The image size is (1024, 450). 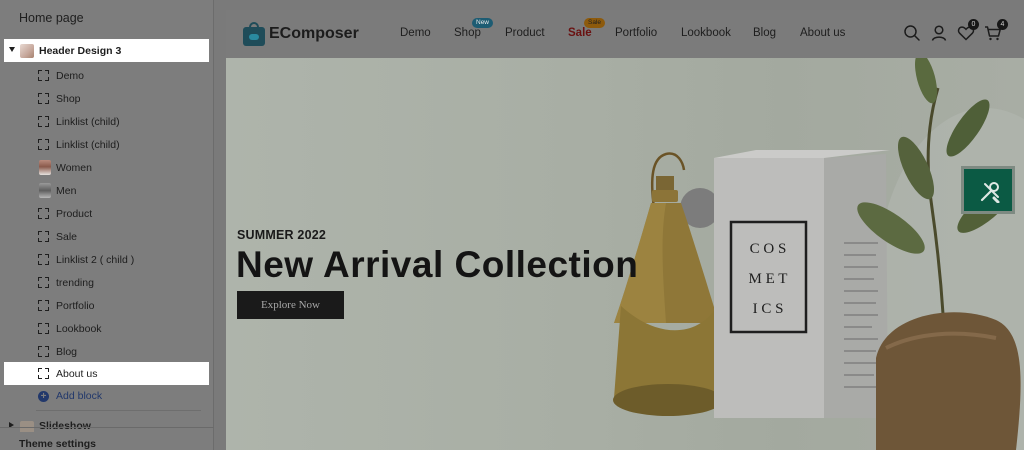 What do you see at coordinates (77, 373) in the screenshot?
I see `block-label: About us` at bounding box center [77, 373].